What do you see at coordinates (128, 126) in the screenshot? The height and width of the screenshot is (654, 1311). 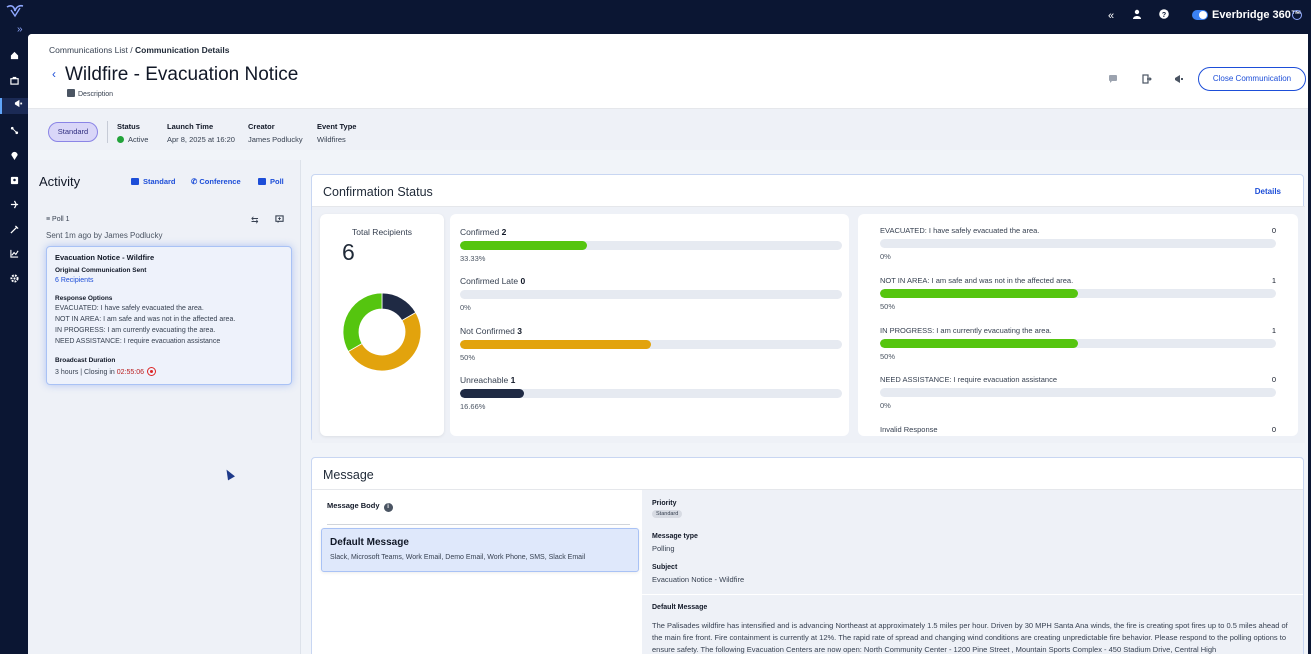 I see `status-label: Status` at bounding box center [128, 126].